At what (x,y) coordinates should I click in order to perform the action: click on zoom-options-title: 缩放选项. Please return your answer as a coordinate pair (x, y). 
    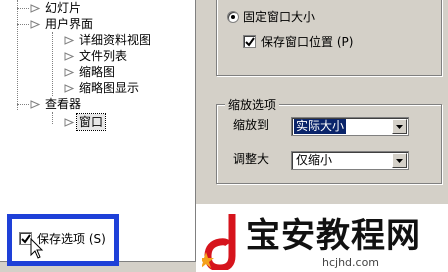
    Looking at the image, I should click on (252, 104).